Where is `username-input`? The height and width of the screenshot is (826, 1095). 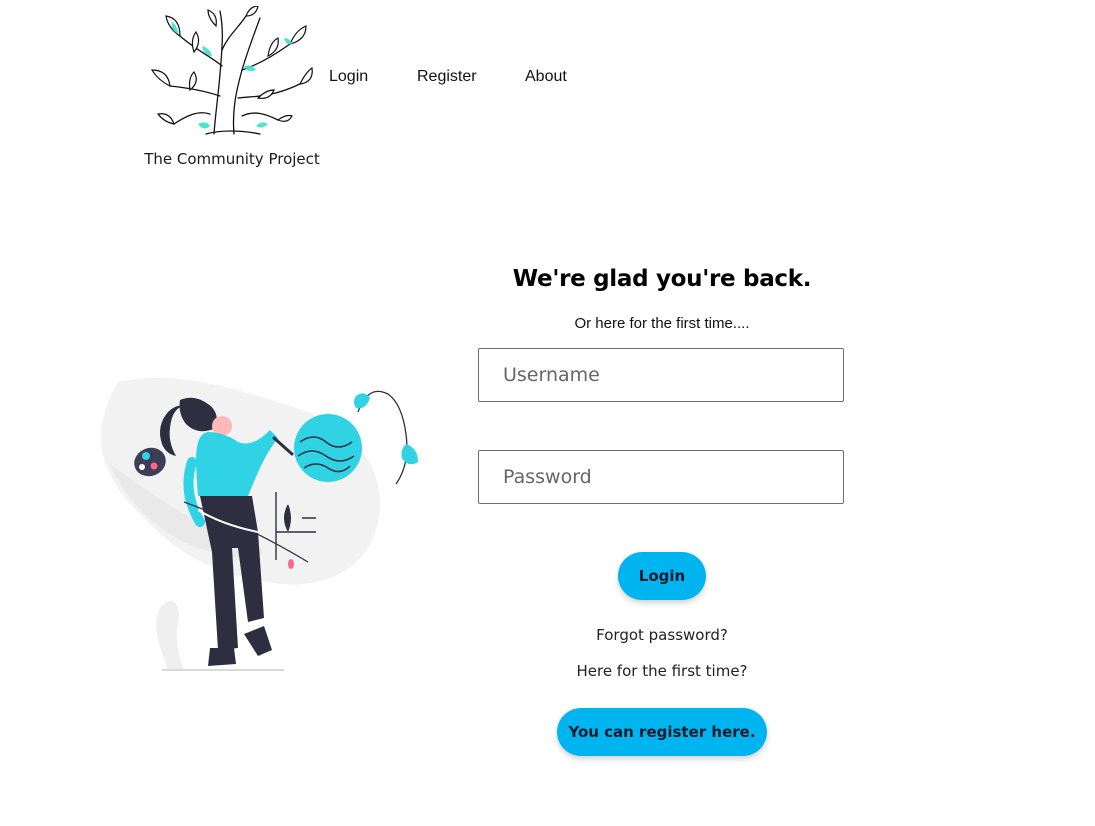
username-input is located at coordinates (661, 375).